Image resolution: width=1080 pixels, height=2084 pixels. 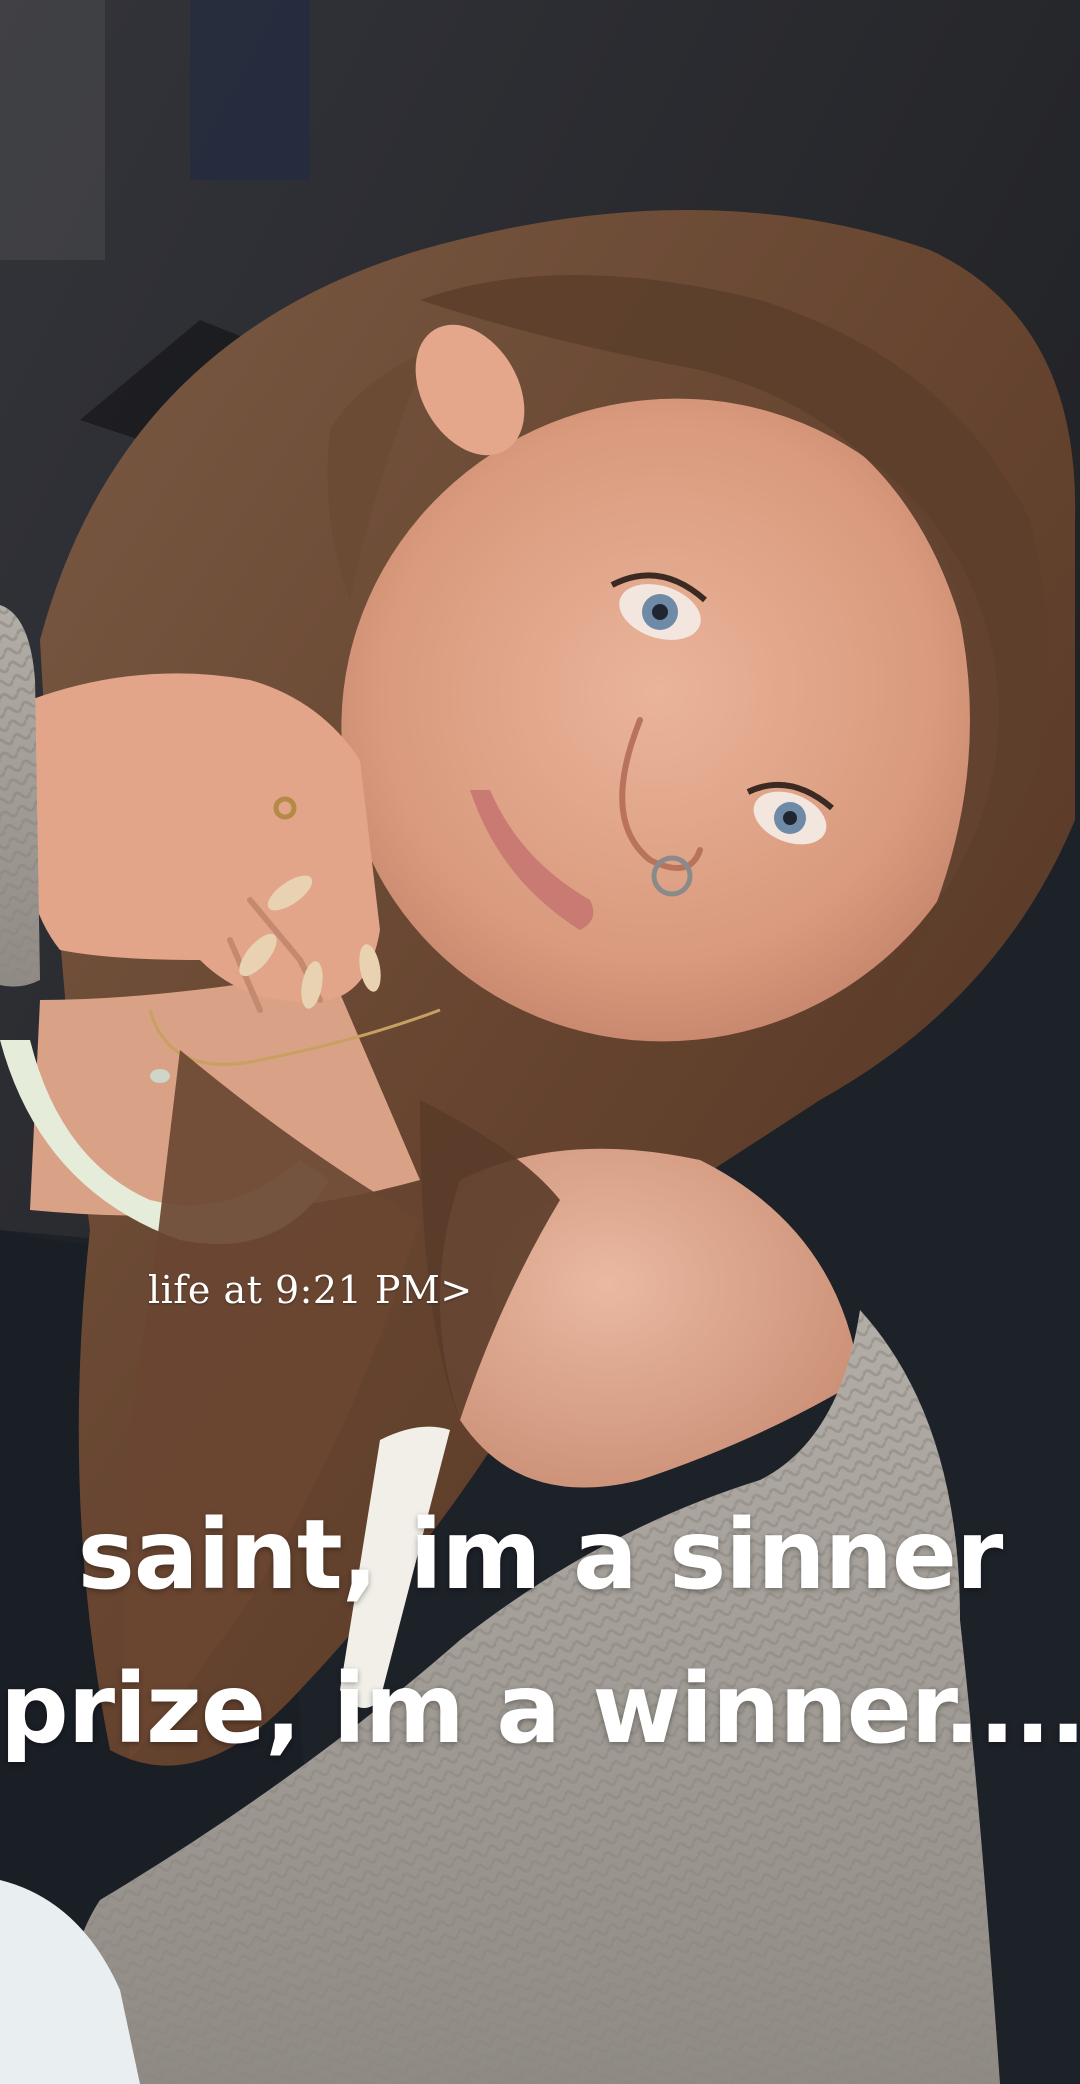 I want to click on caption-line-1: saint, im a sinner, so click(x=540, y=1555).